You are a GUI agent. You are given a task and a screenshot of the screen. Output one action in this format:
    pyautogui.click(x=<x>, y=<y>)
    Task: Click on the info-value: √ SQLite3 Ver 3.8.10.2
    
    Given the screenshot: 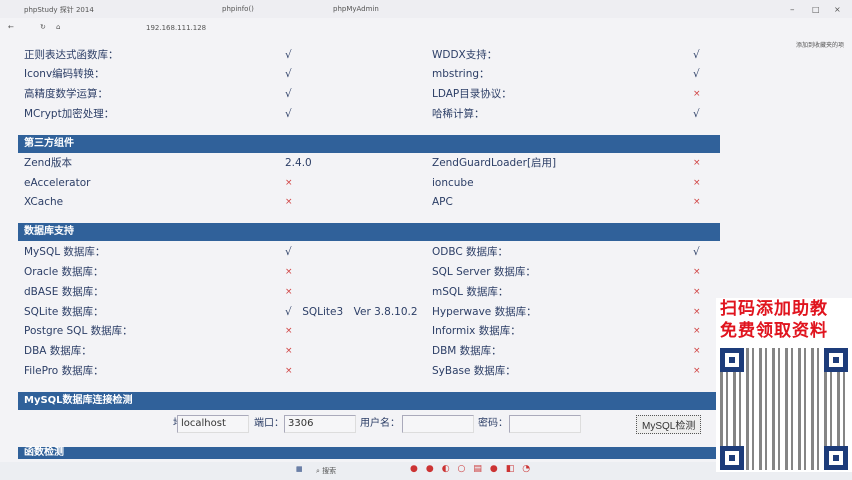 What is the action you would take?
    pyautogui.click(x=351, y=312)
    